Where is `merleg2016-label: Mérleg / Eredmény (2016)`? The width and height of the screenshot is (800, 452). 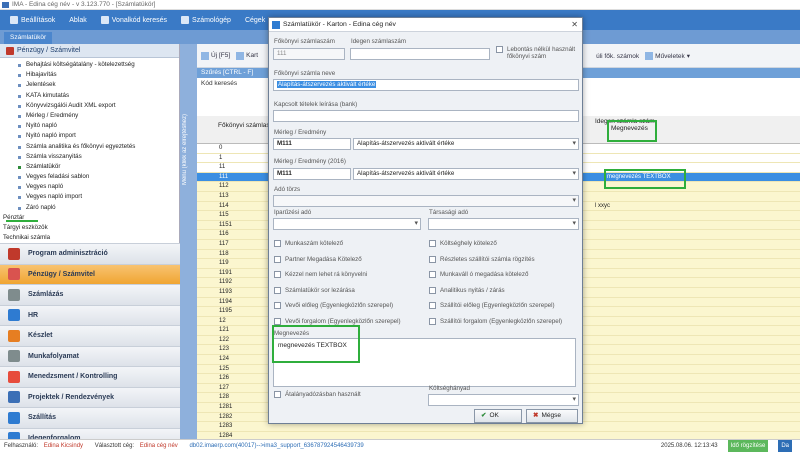 merleg2016-label: Mérleg / Eredmény (2016) is located at coordinates (310, 161).